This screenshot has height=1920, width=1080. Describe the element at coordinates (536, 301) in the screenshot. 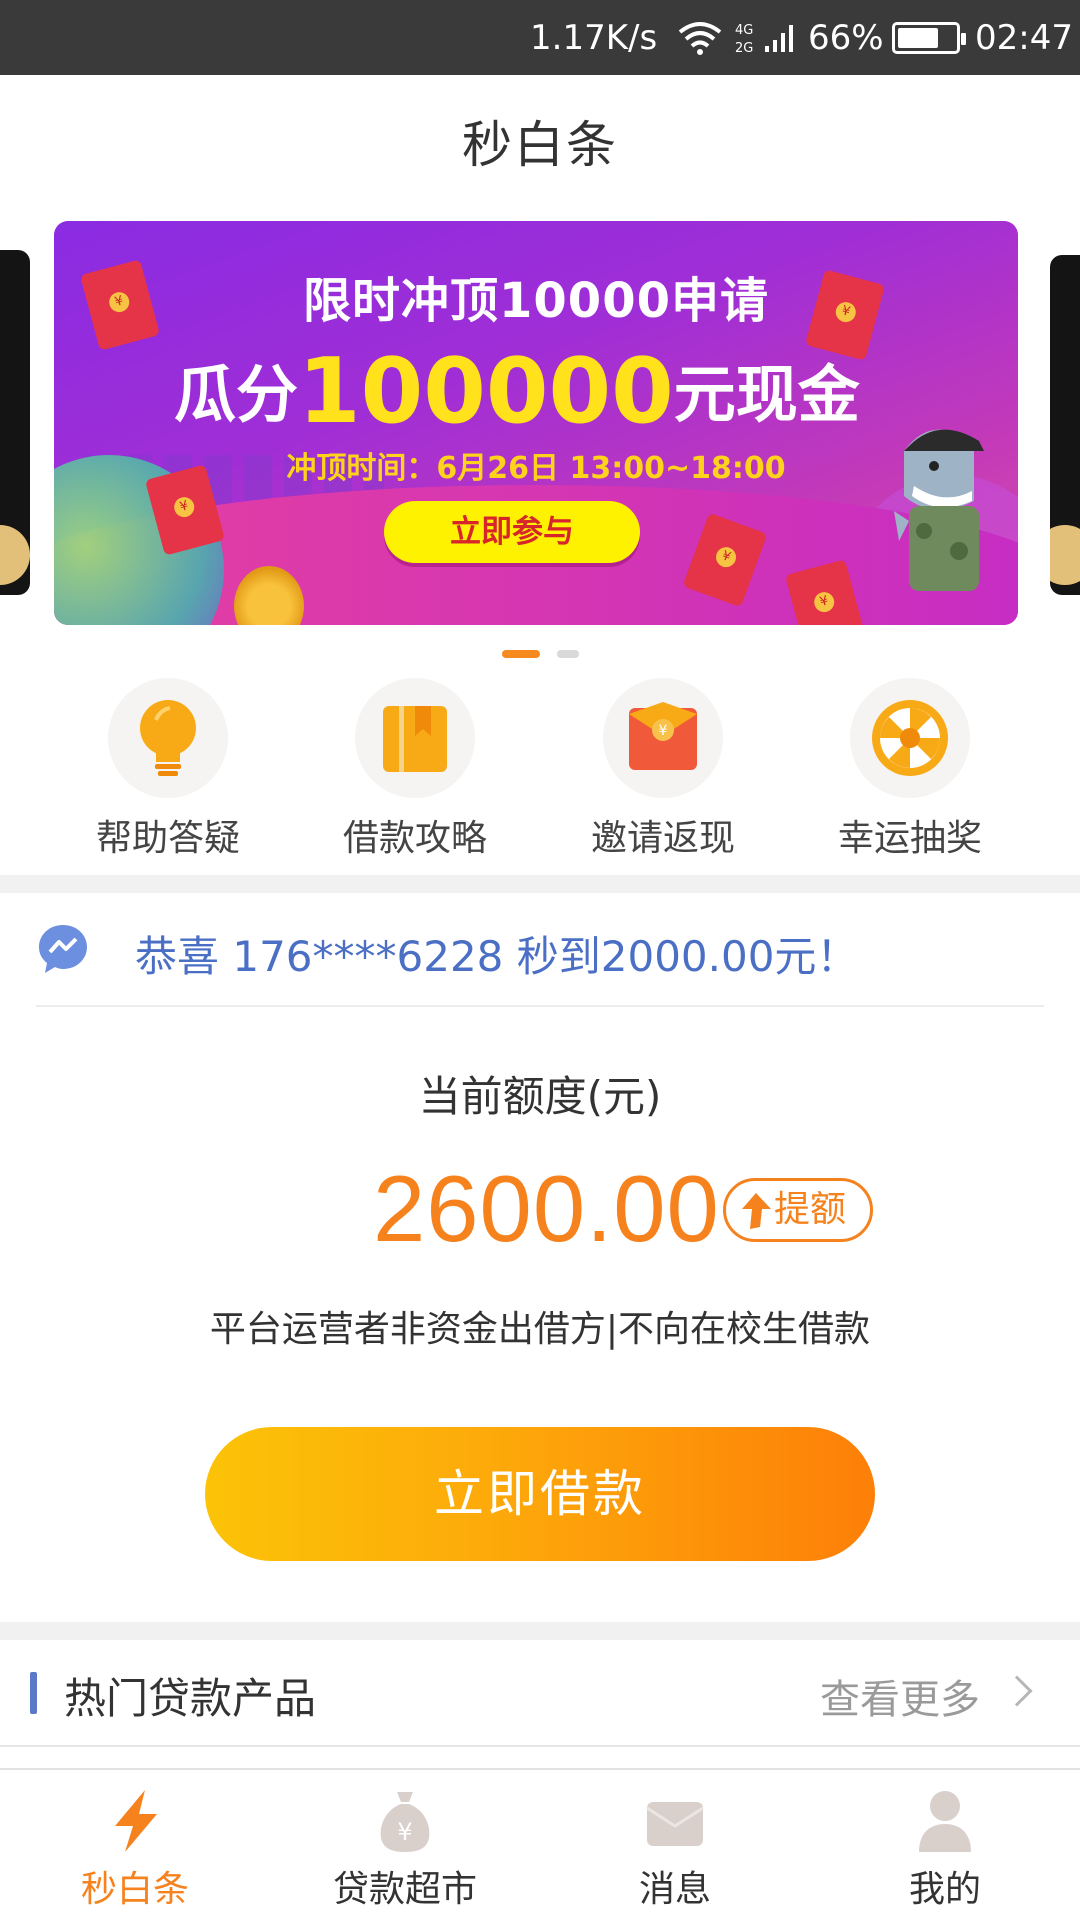

I see `banner-headline: 限时冲顶10000申请` at that location.